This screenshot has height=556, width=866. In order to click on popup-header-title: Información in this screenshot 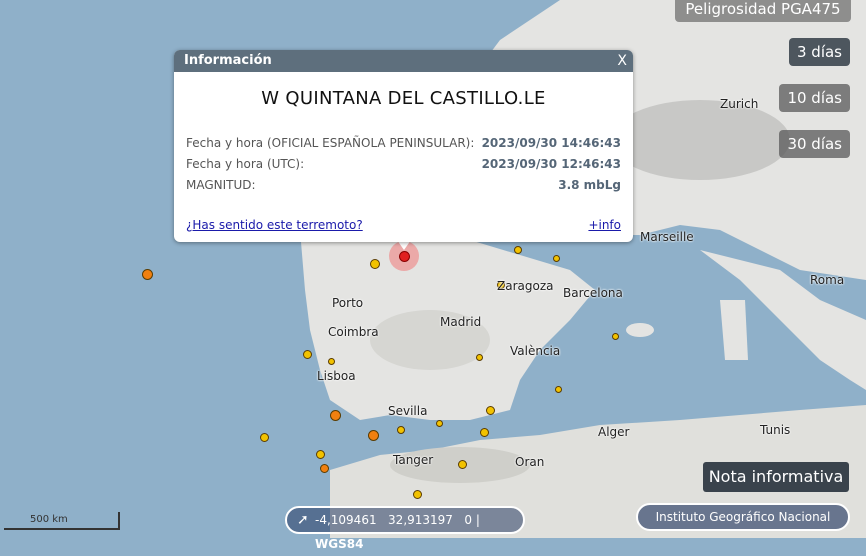, I will do `click(228, 60)`.